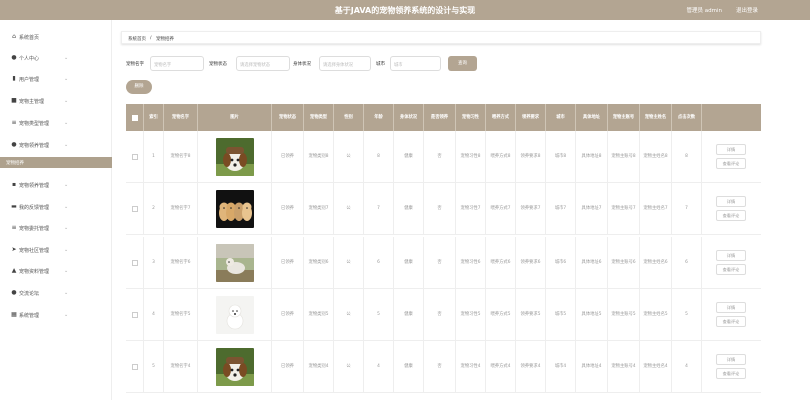  I want to click on sidebar-item: ⌂ 系统首页, so click(56, 37).